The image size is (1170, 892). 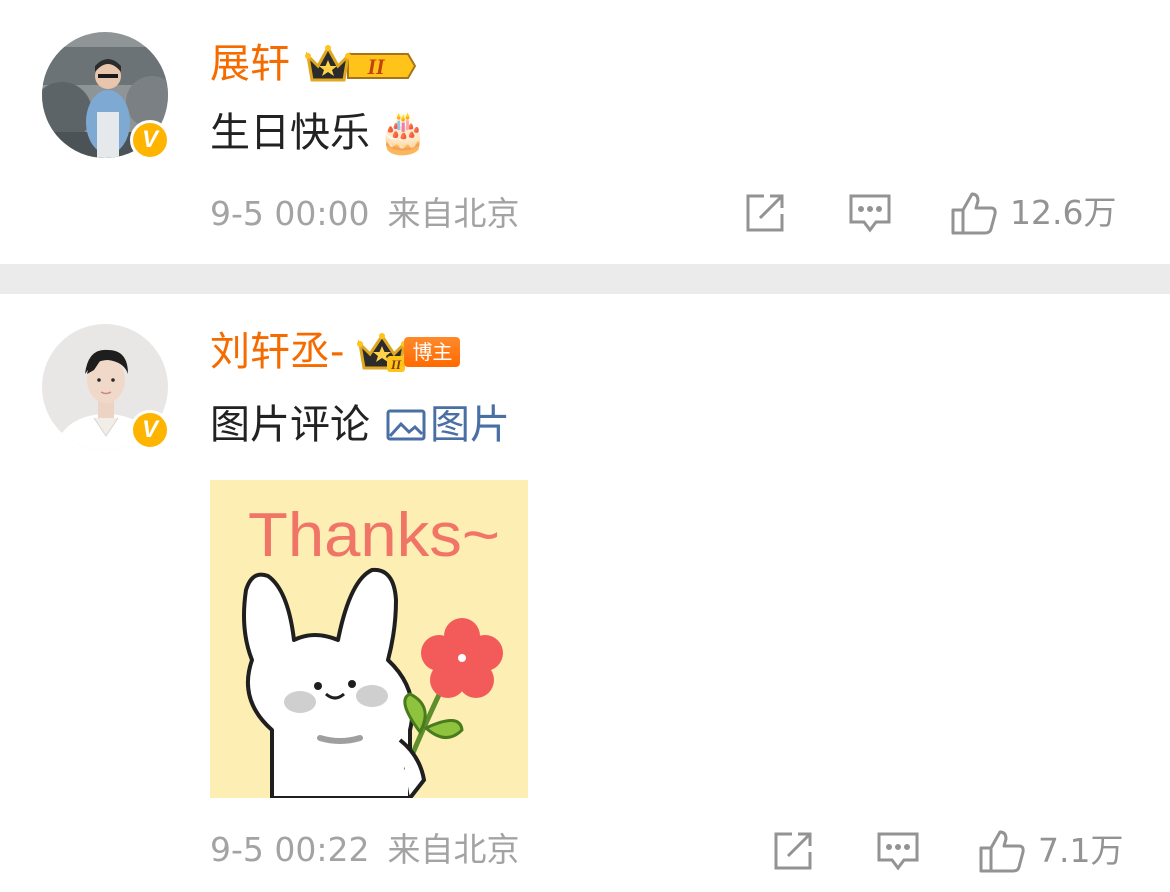 I want to click on like-button: 12.6万, so click(x=1033, y=213).